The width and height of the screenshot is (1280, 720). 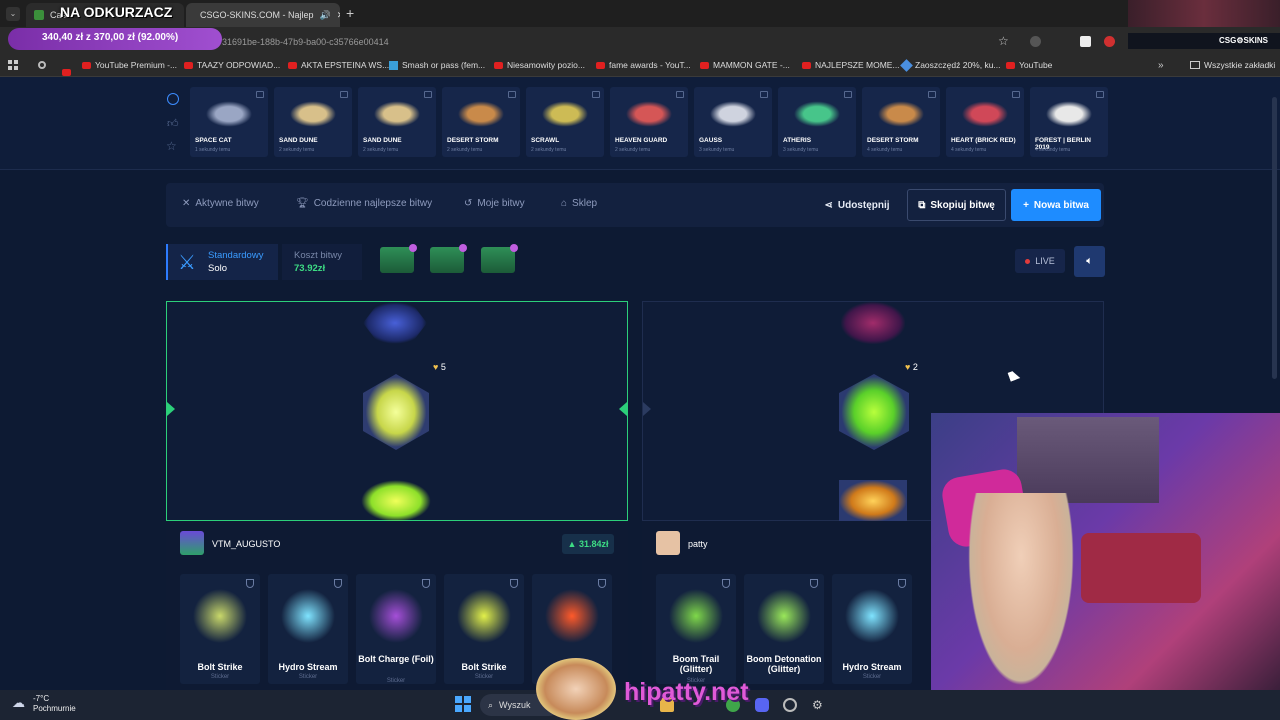 I want to click on clock-icon, so click(x=173, y=99).